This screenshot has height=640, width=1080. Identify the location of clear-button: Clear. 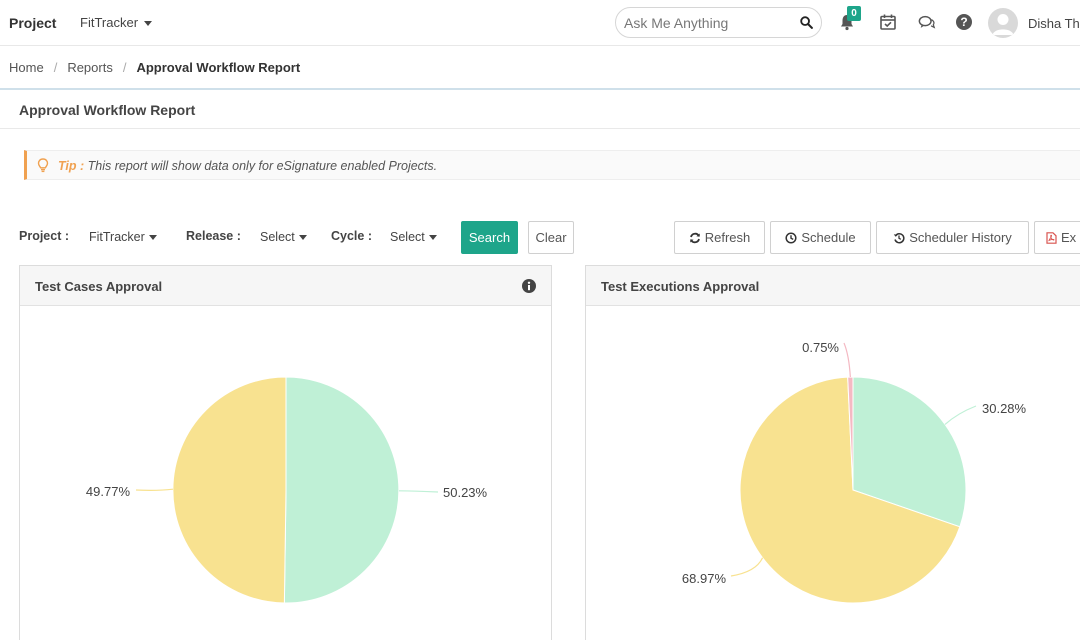
(551, 237).